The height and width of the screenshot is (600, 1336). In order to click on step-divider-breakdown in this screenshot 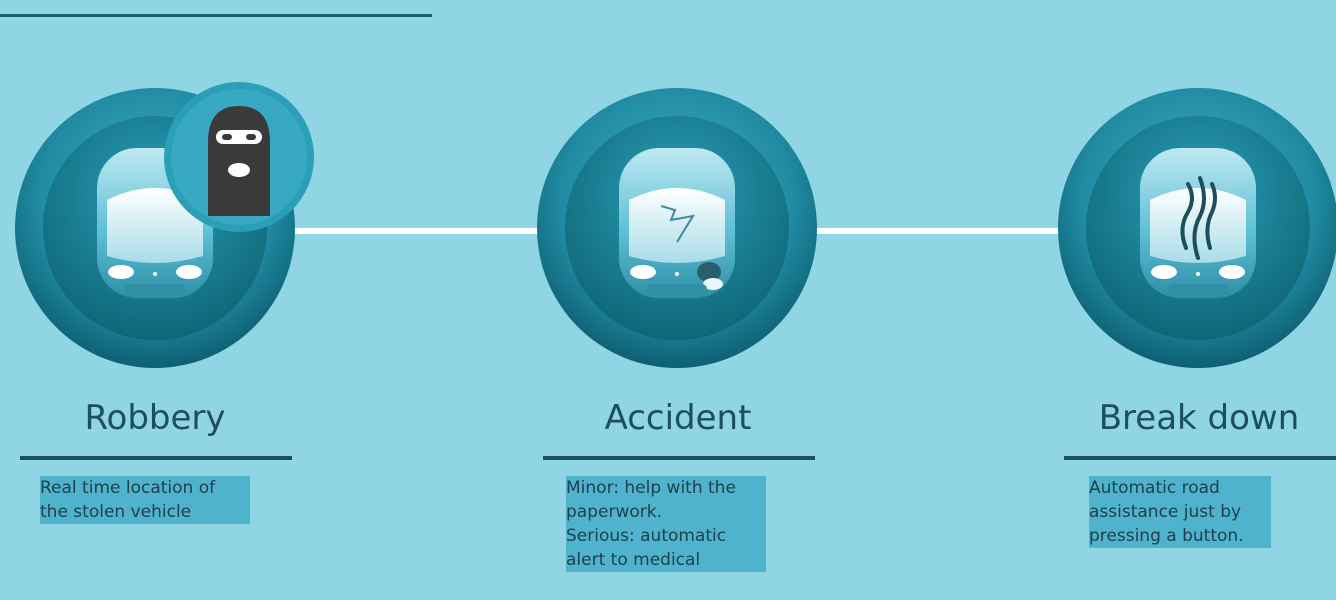, I will do `click(1200, 458)`.